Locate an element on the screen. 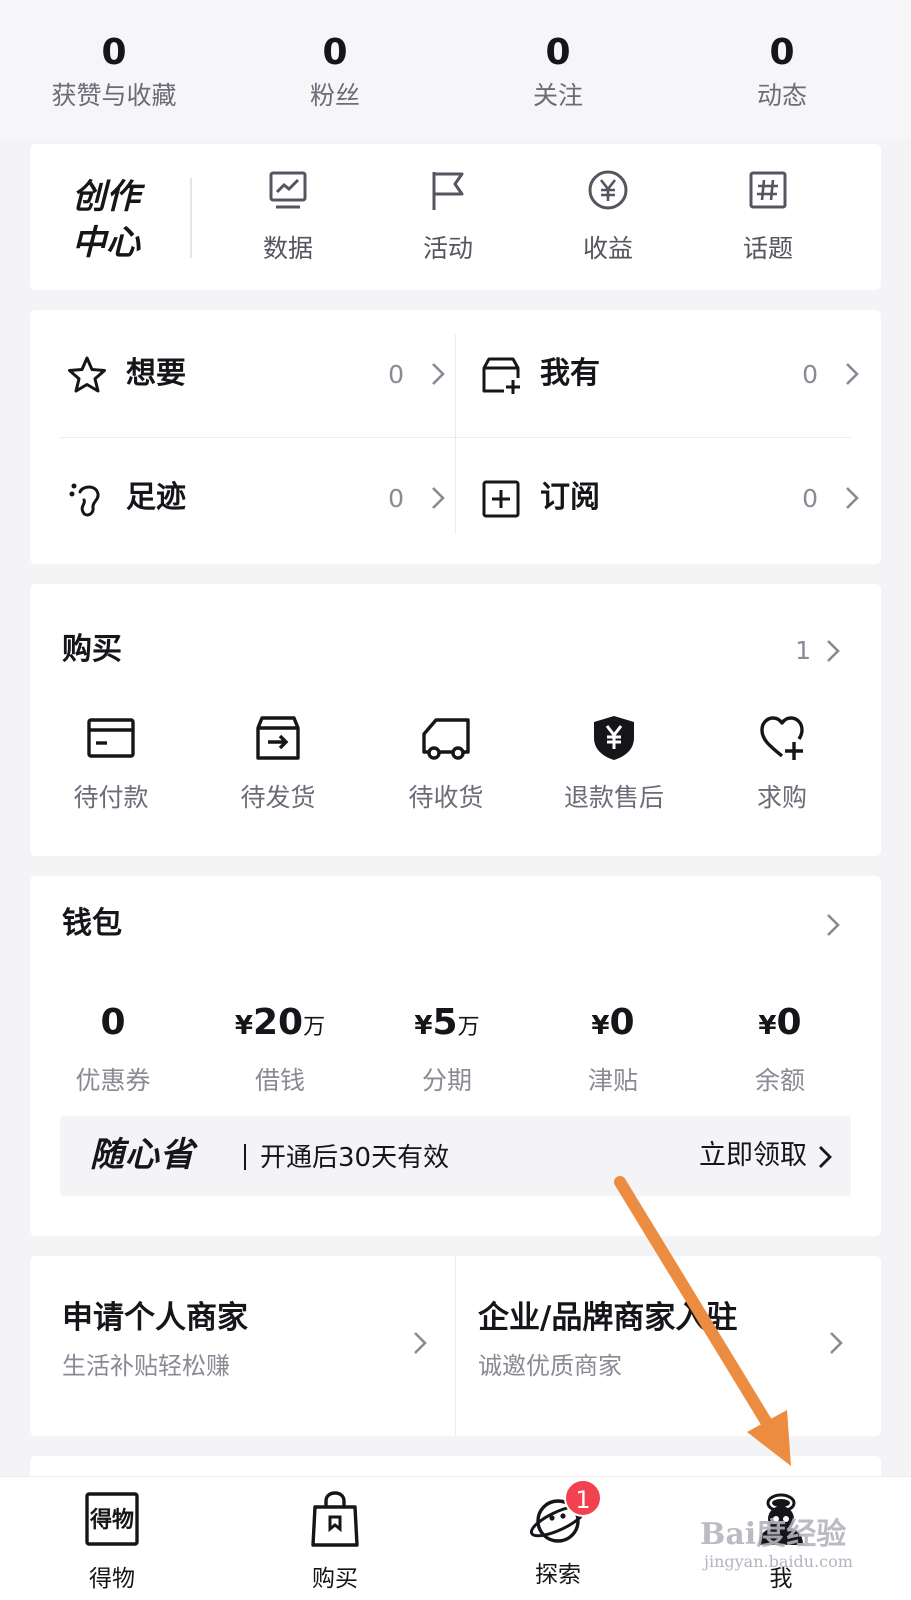 The image size is (911, 1600). wallet-amount: 5 is located at coordinates (445, 1022).